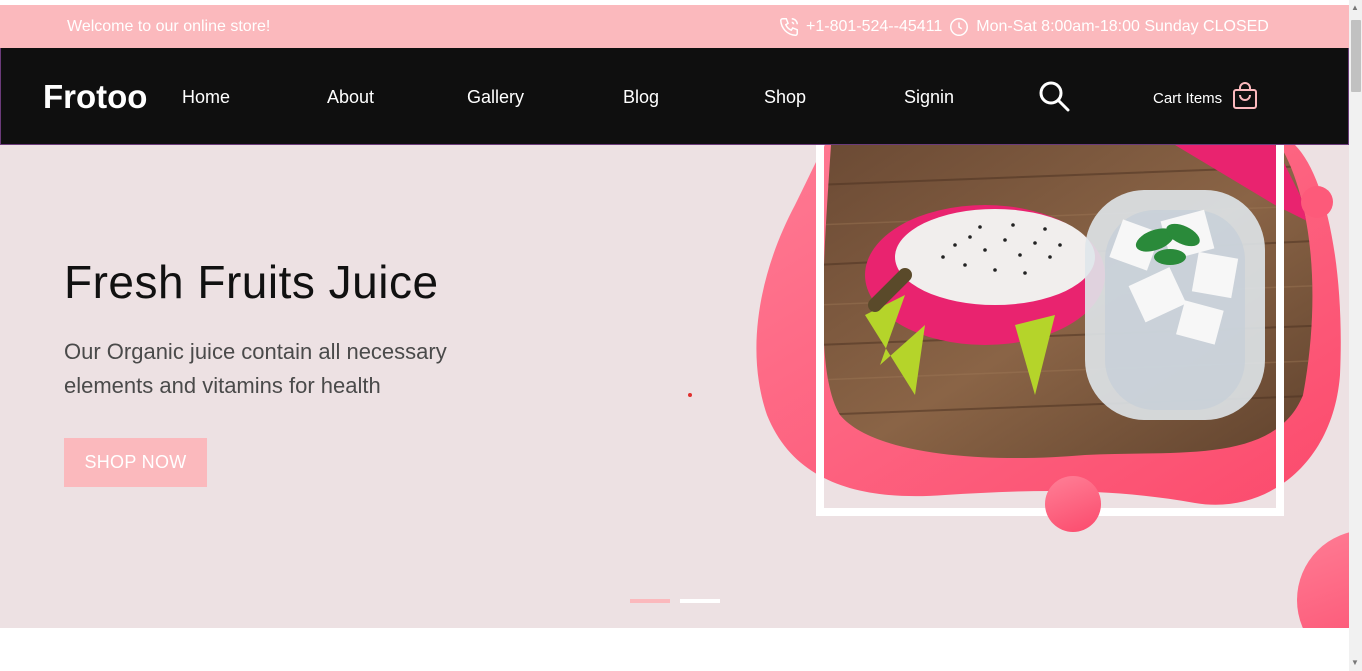 Image resolution: width=1362 pixels, height=671 pixels. Describe the element at coordinates (1188, 98) in the screenshot. I see `cart-label: Cart Items` at that location.